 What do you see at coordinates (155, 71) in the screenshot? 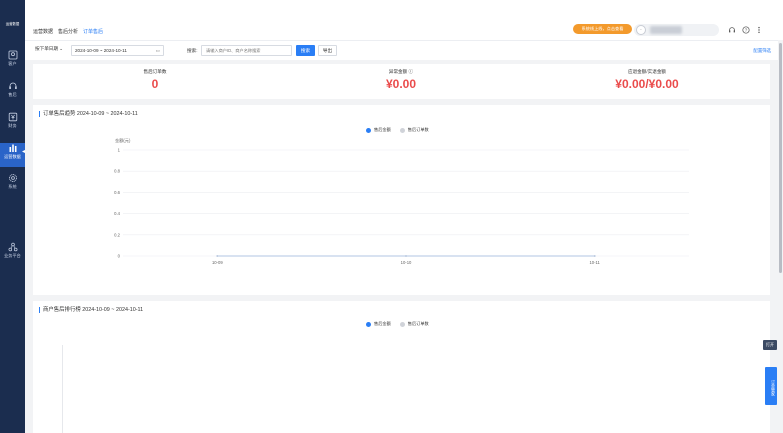
I see `stat-title: 售后订单数` at bounding box center [155, 71].